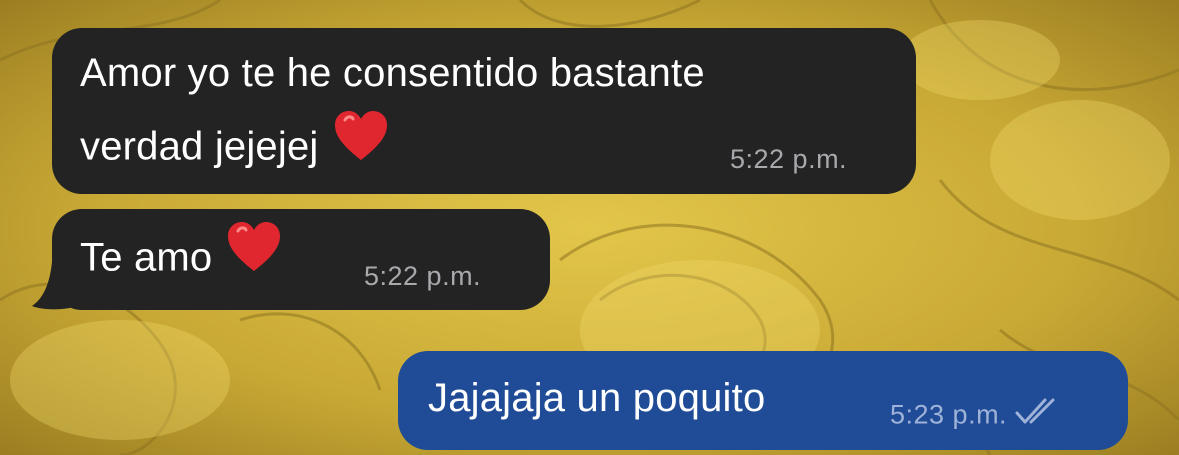 Image resolution: width=1179 pixels, height=455 pixels. Describe the element at coordinates (1038, 414) in the screenshot. I see `double-check-icon` at that location.